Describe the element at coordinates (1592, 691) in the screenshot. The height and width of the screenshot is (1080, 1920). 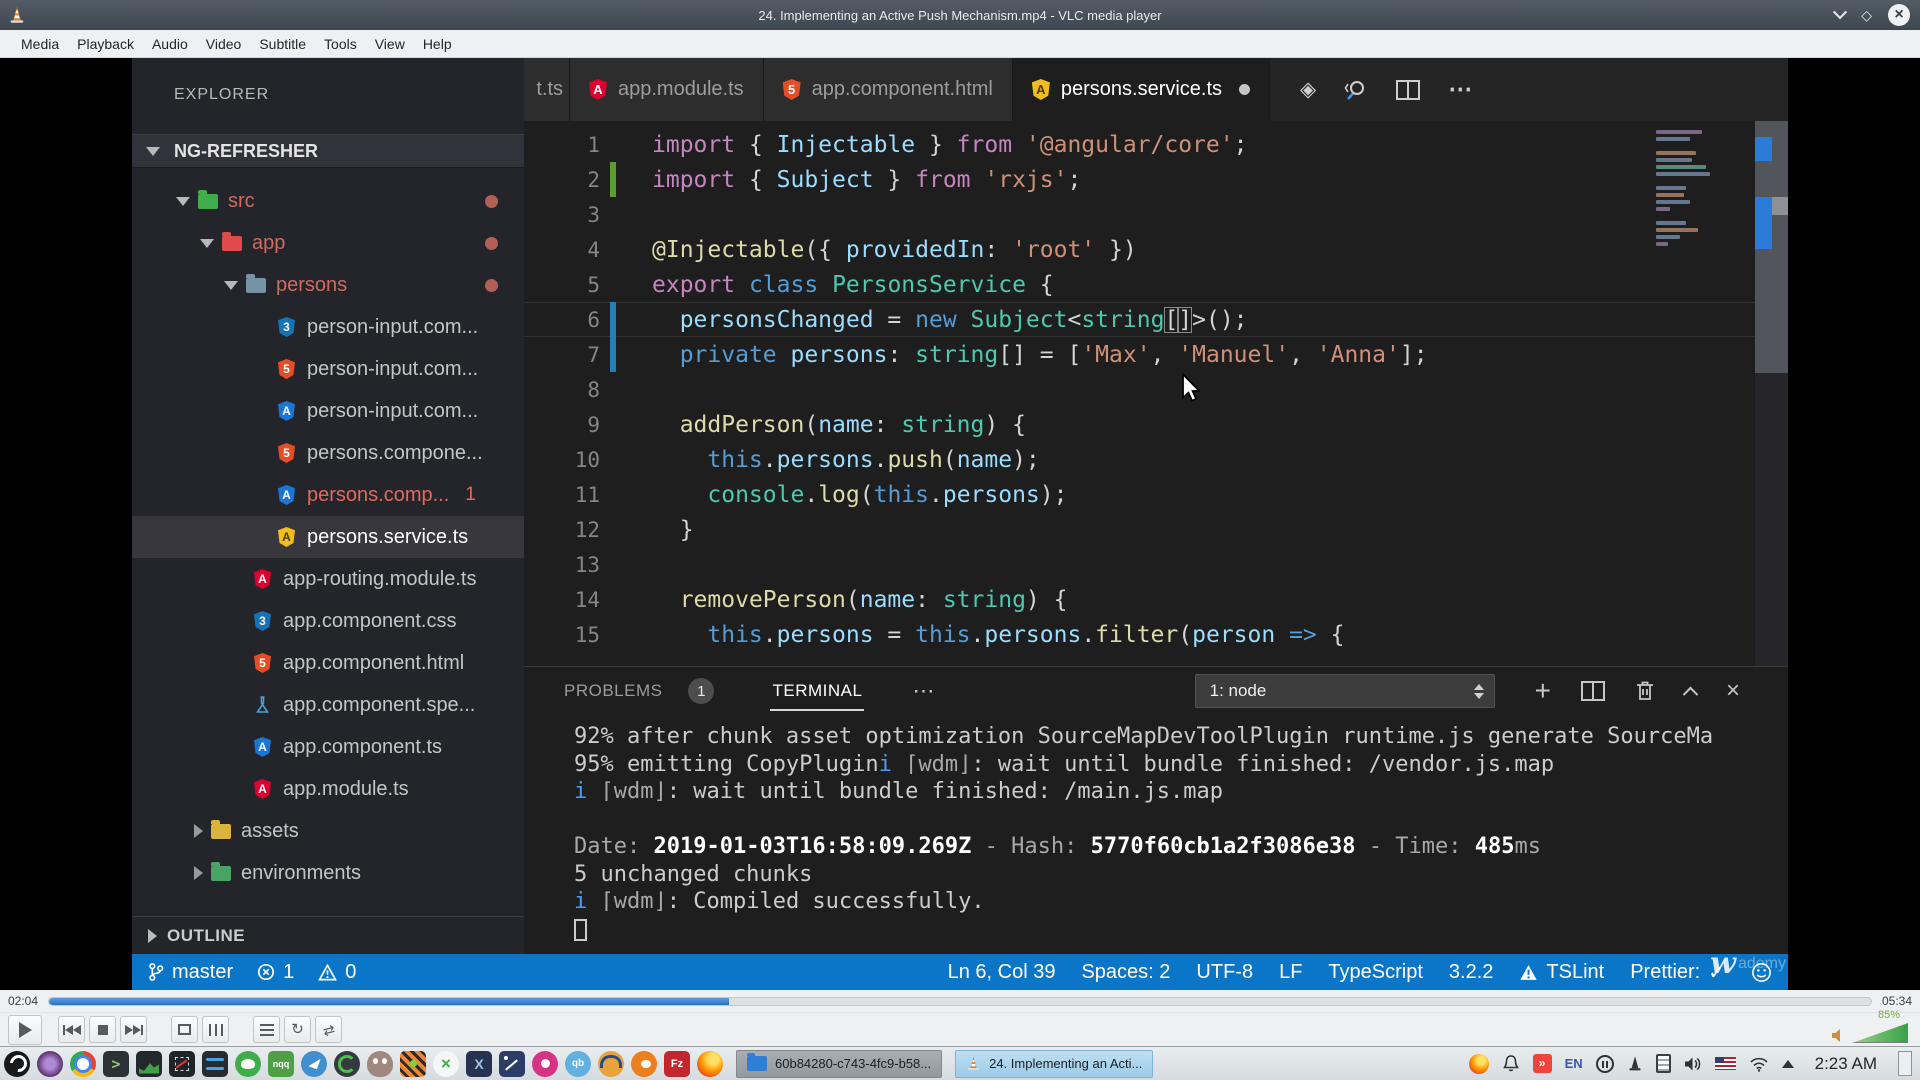
I see `split-terminal-icon` at that location.